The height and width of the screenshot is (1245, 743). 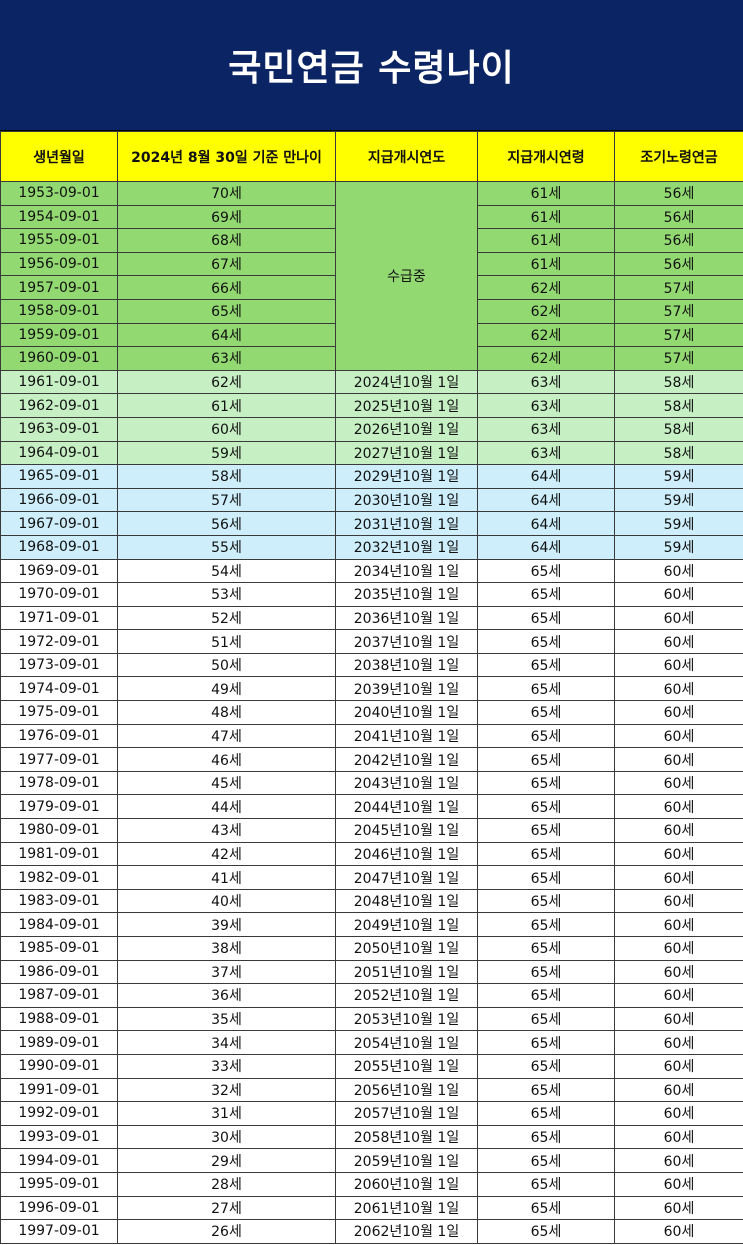 What do you see at coordinates (371, 1042) in the screenshot?
I see `table-row: 1989-09-01 34세 2054년10월 1일 65세 60세` at bounding box center [371, 1042].